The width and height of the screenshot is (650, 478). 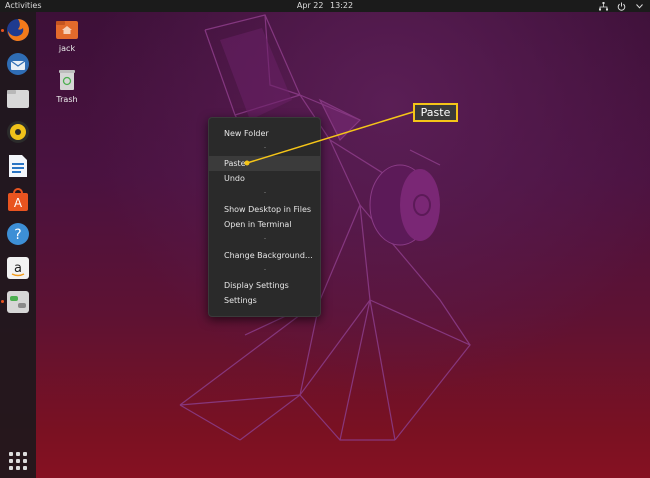 I want to click on grid-icon, so click(x=18, y=461).